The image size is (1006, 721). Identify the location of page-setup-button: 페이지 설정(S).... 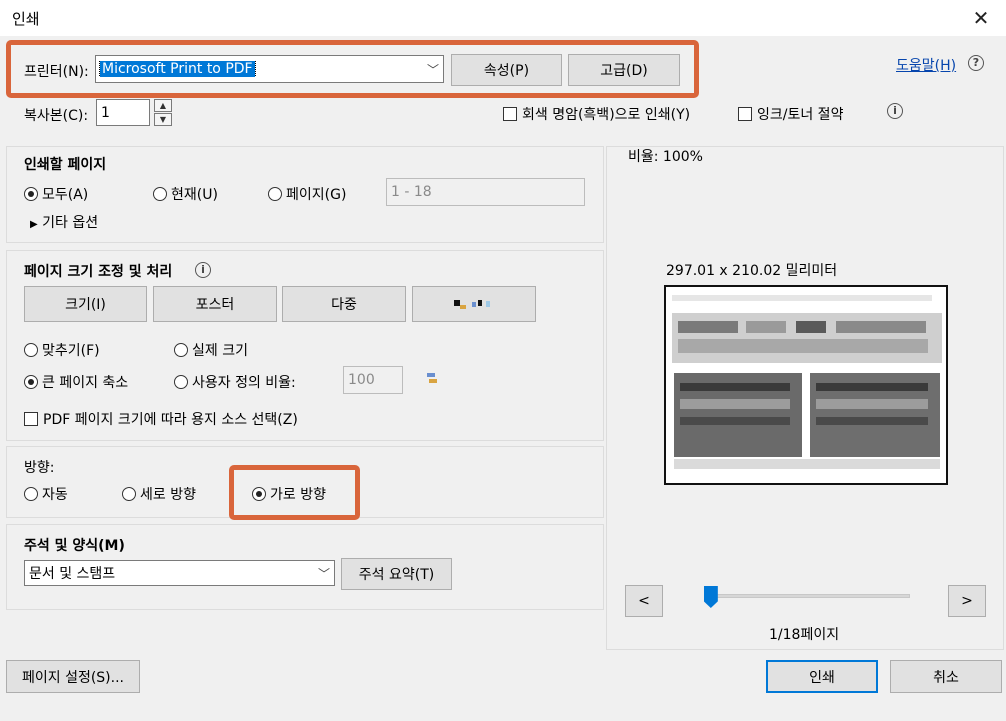
(73, 676).